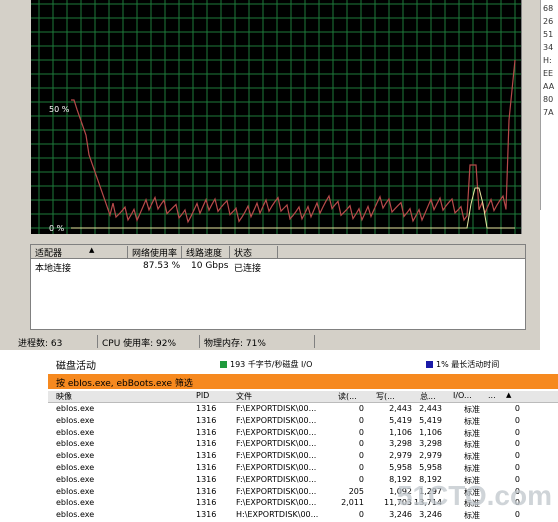 Image resolution: width=558 pixels, height=522 pixels. What do you see at coordinates (430, 432) in the screenshot?
I see `row-total: 1,106` at bounding box center [430, 432].